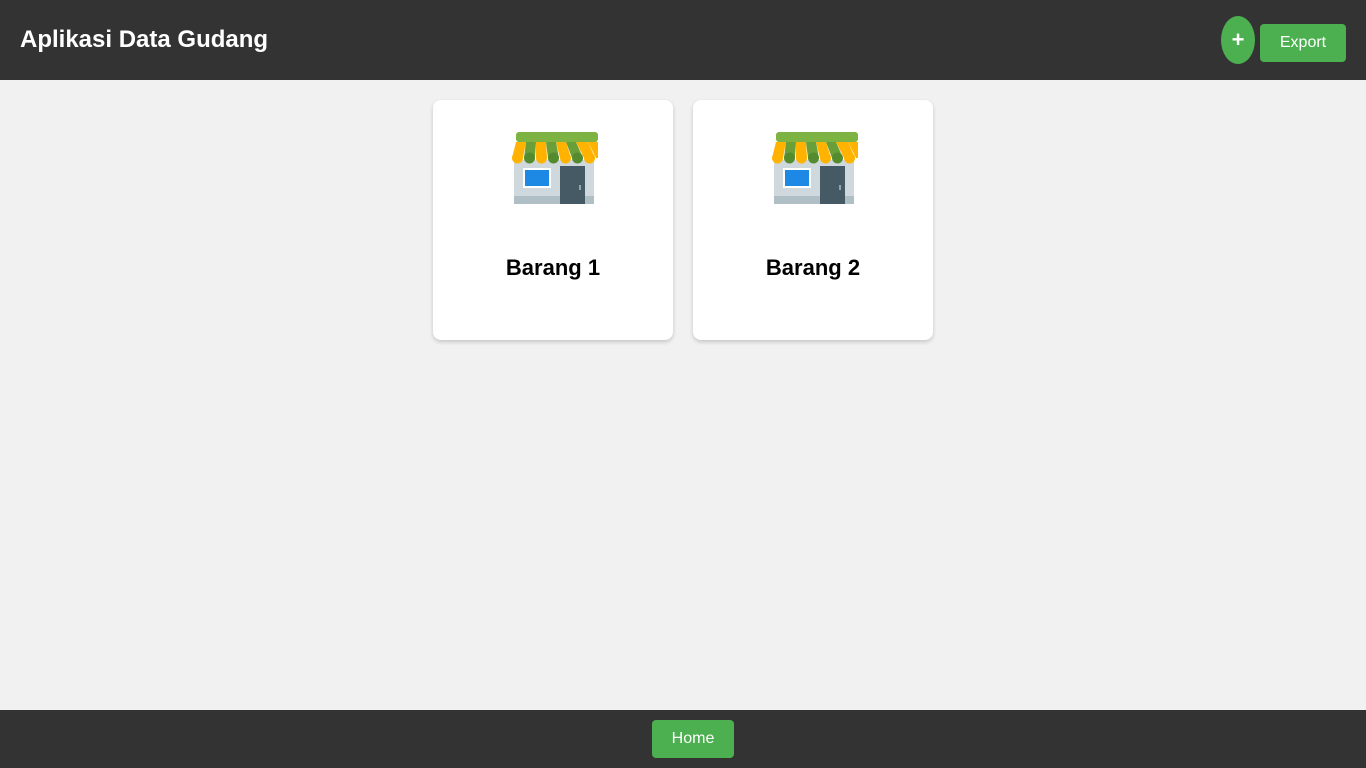  What do you see at coordinates (813, 220) in the screenshot?
I see `item-card: Barang 2` at bounding box center [813, 220].